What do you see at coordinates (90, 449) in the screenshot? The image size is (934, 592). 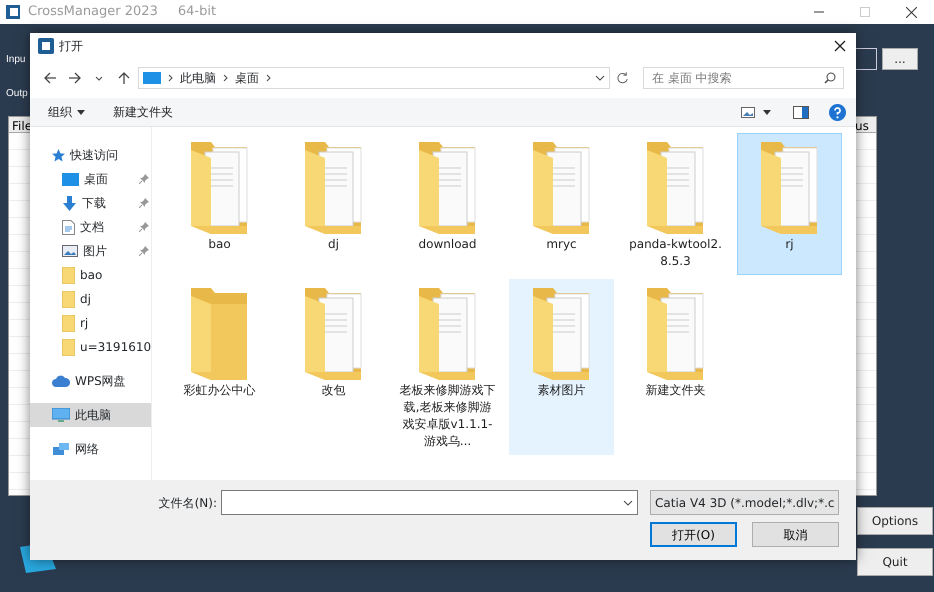 I see `sidebar-item: 网络` at bounding box center [90, 449].